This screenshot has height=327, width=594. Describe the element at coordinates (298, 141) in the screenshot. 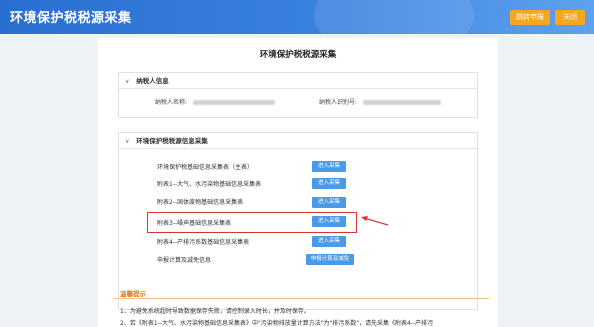

I see `tax-source-panel-header: ∨ 环境保护税税源信息采集` at that location.